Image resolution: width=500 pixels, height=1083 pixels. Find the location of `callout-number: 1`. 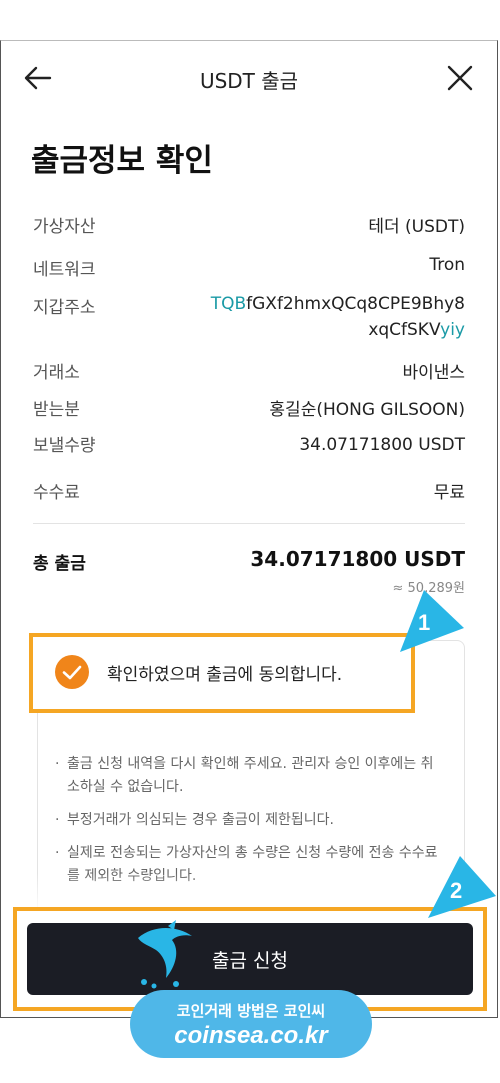

callout-number: 1 is located at coordinates (424, 622).